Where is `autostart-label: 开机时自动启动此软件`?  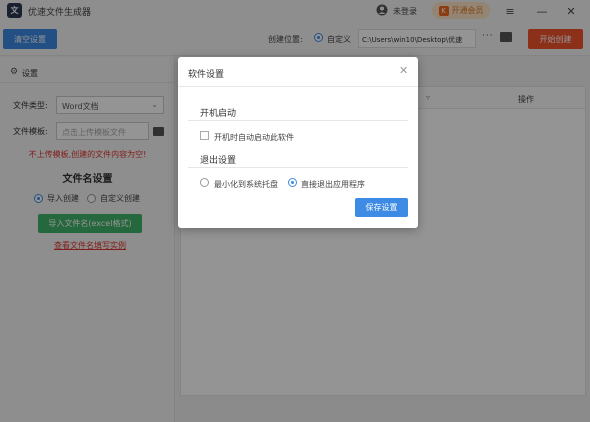
autostart-label: 开机时自动启动此软件 is located at coordinates (254, 137).